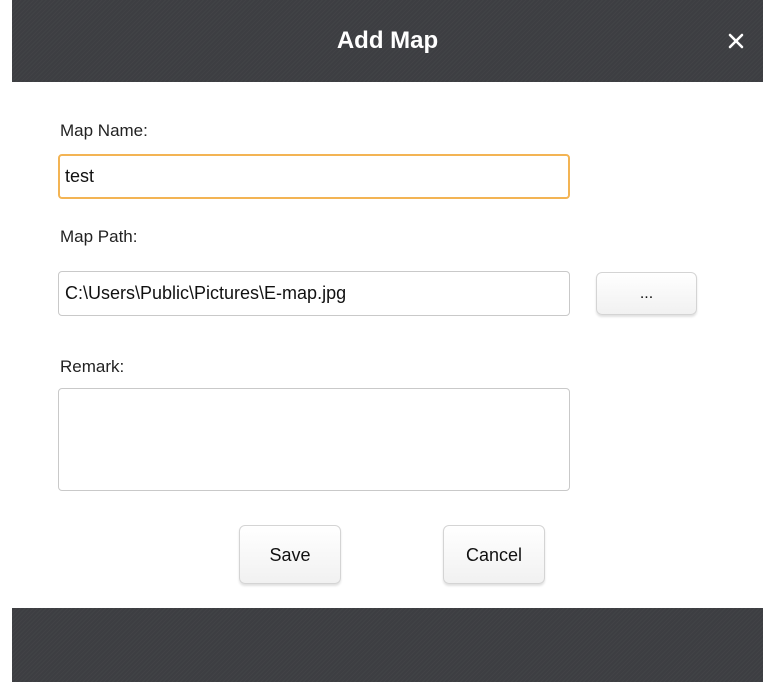 The image size is (763, 682). Describe the element at coordinates (387, 645) in the screenshot. I see `dialog-footer` at that location.